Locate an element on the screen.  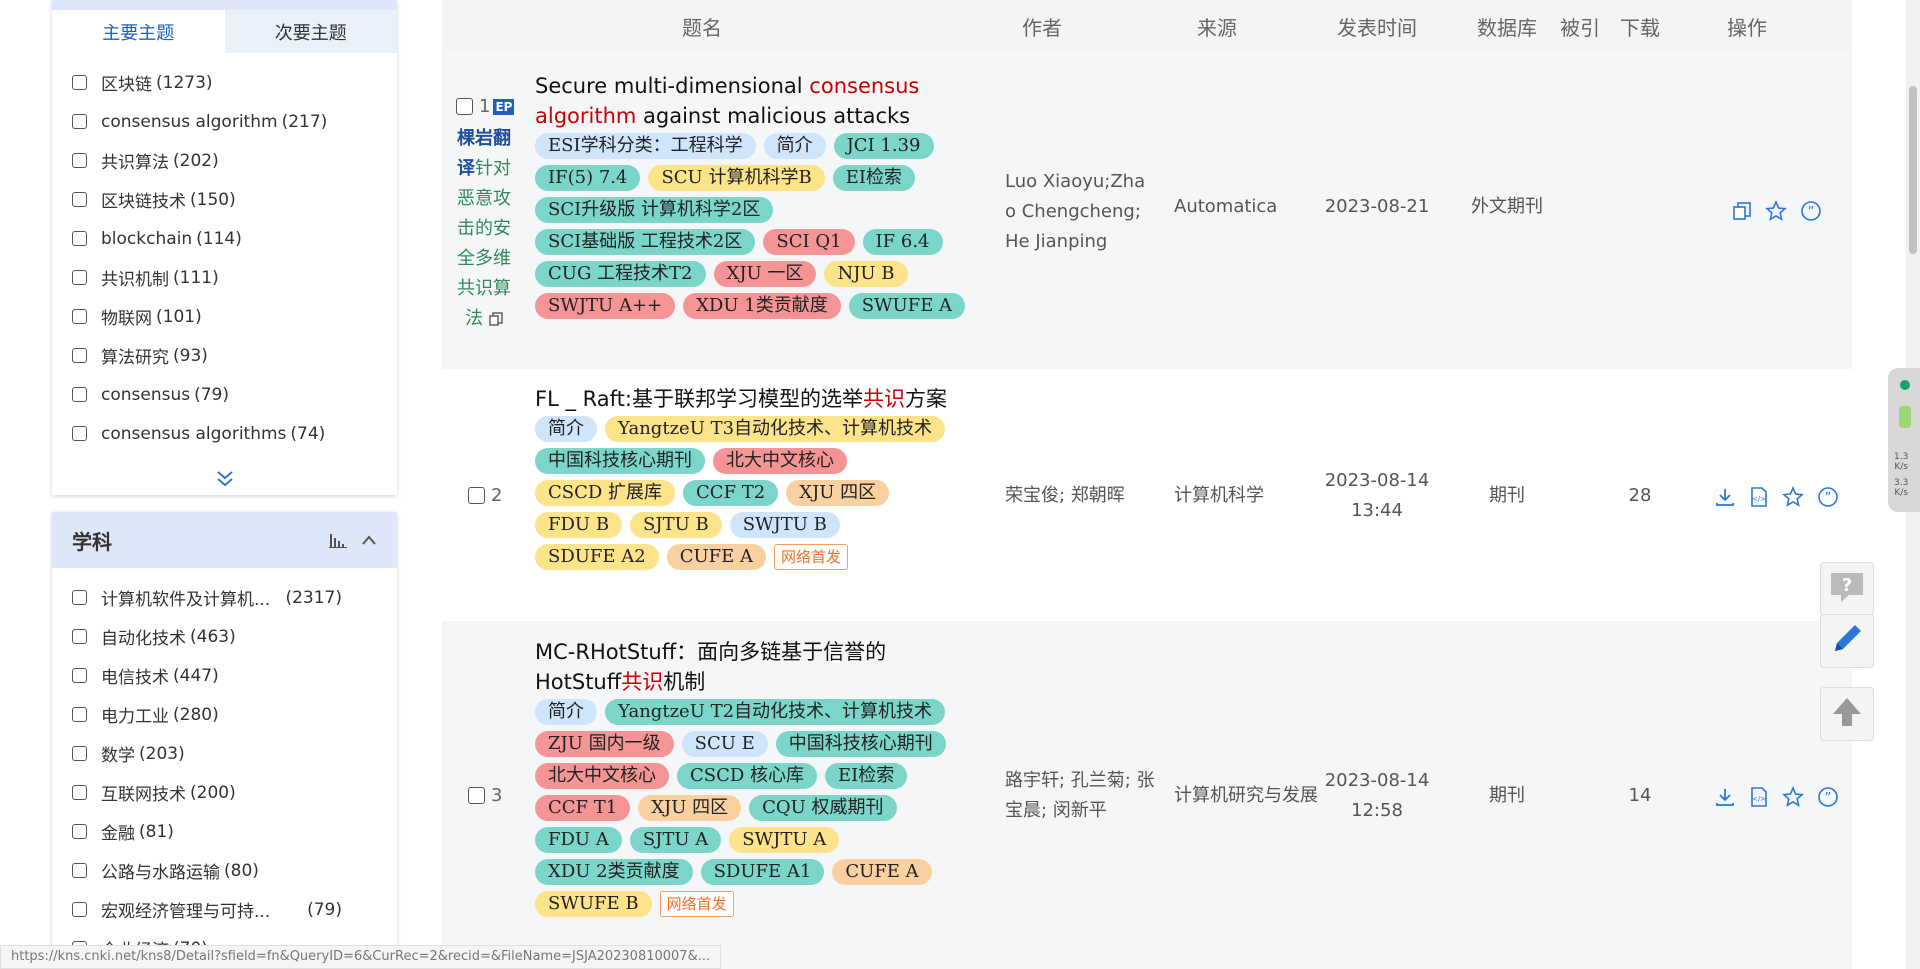
source-cell: 计算机研究与发展 is located at coordinates (1246, 796).